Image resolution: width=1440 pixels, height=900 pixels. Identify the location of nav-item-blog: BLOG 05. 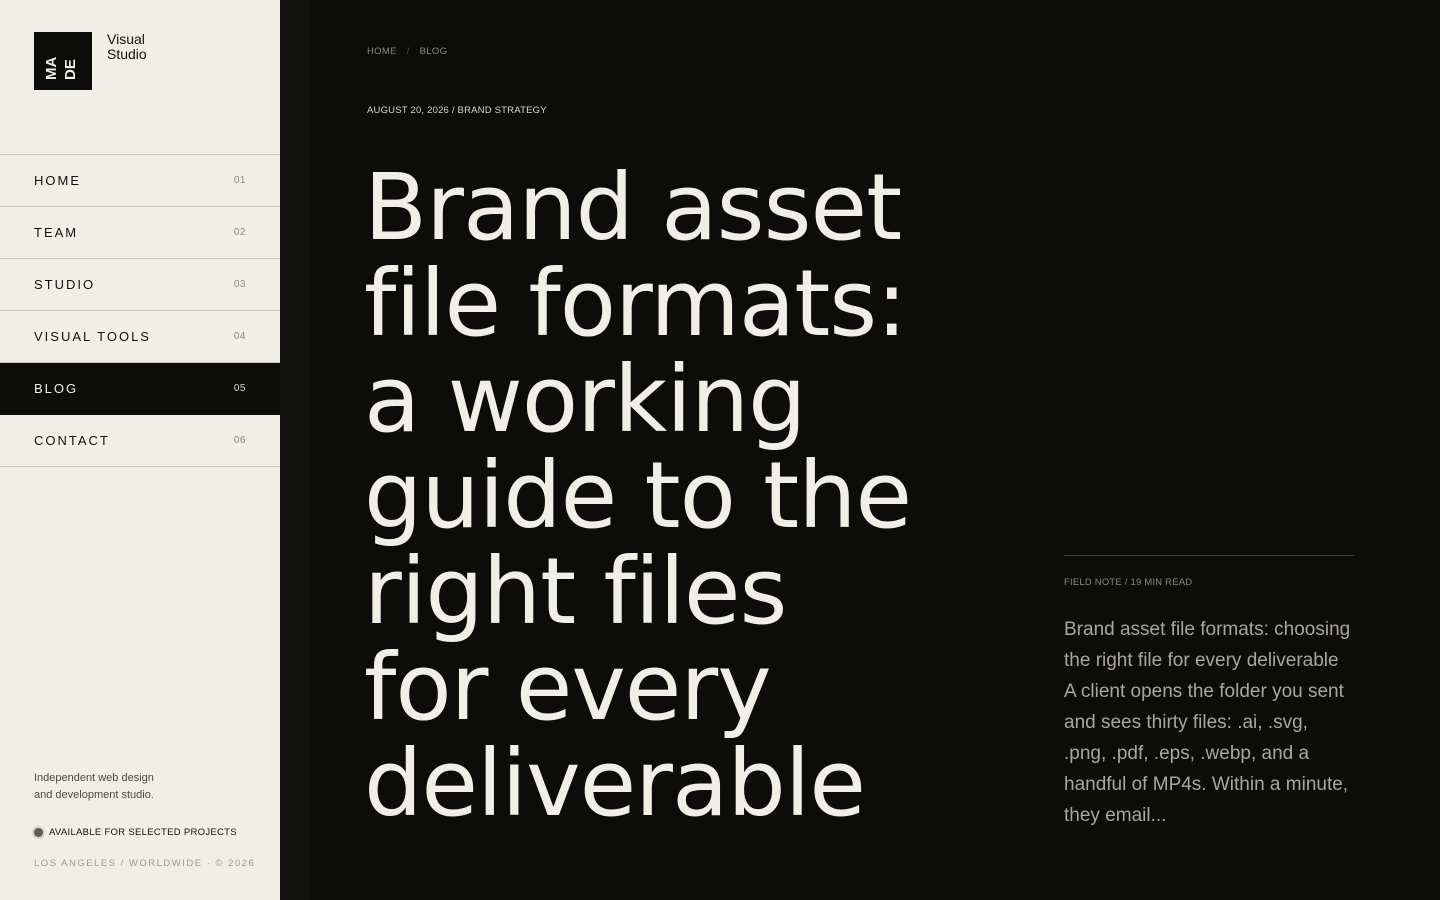
(140, 389).